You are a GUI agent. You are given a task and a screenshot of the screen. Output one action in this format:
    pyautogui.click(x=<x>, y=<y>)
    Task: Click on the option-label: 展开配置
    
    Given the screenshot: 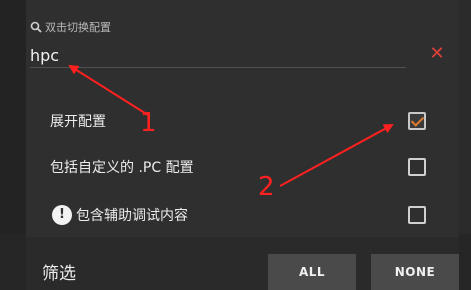 What is the action you would take?
    pyautogui.click(x=78, y=122)
    